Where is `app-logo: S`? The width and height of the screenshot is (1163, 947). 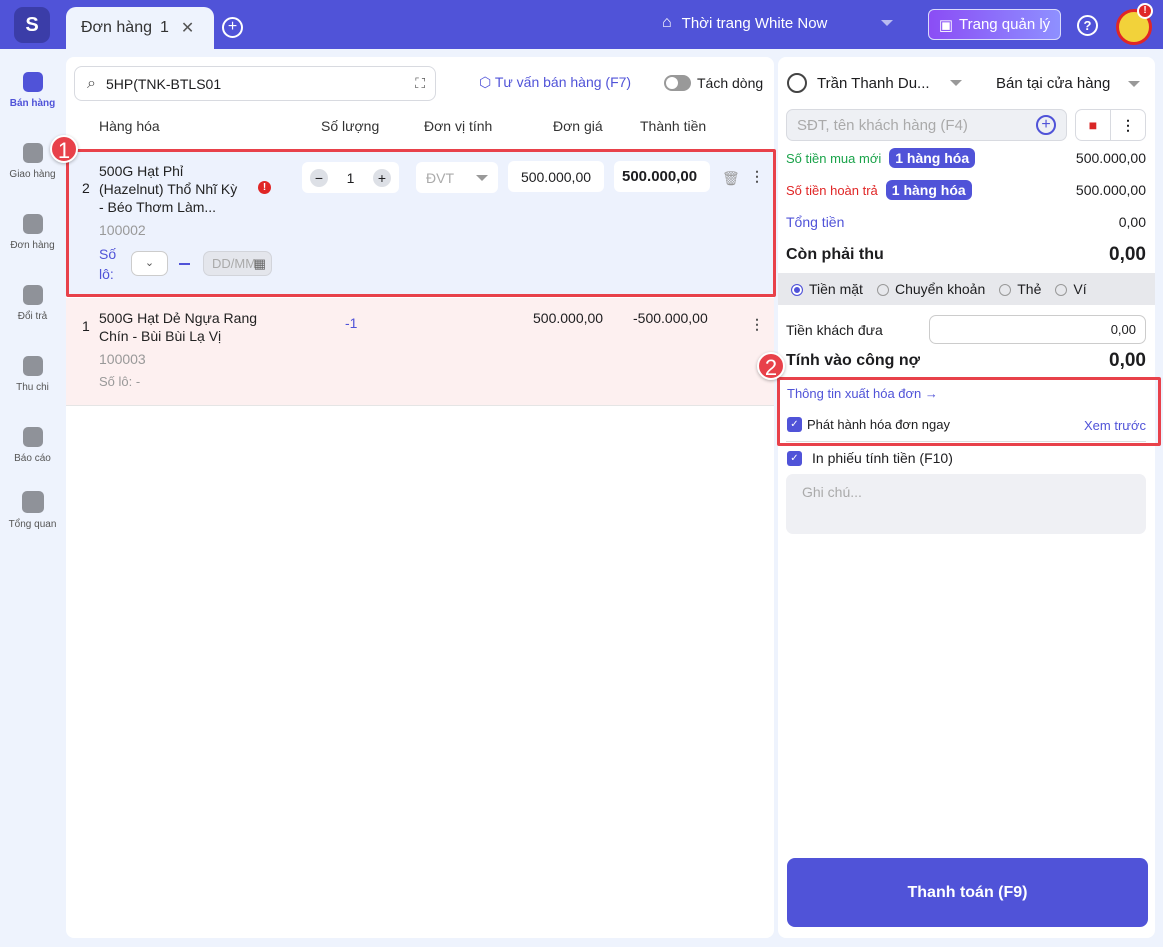 app-logo: S is located at coordinates (32, 25).